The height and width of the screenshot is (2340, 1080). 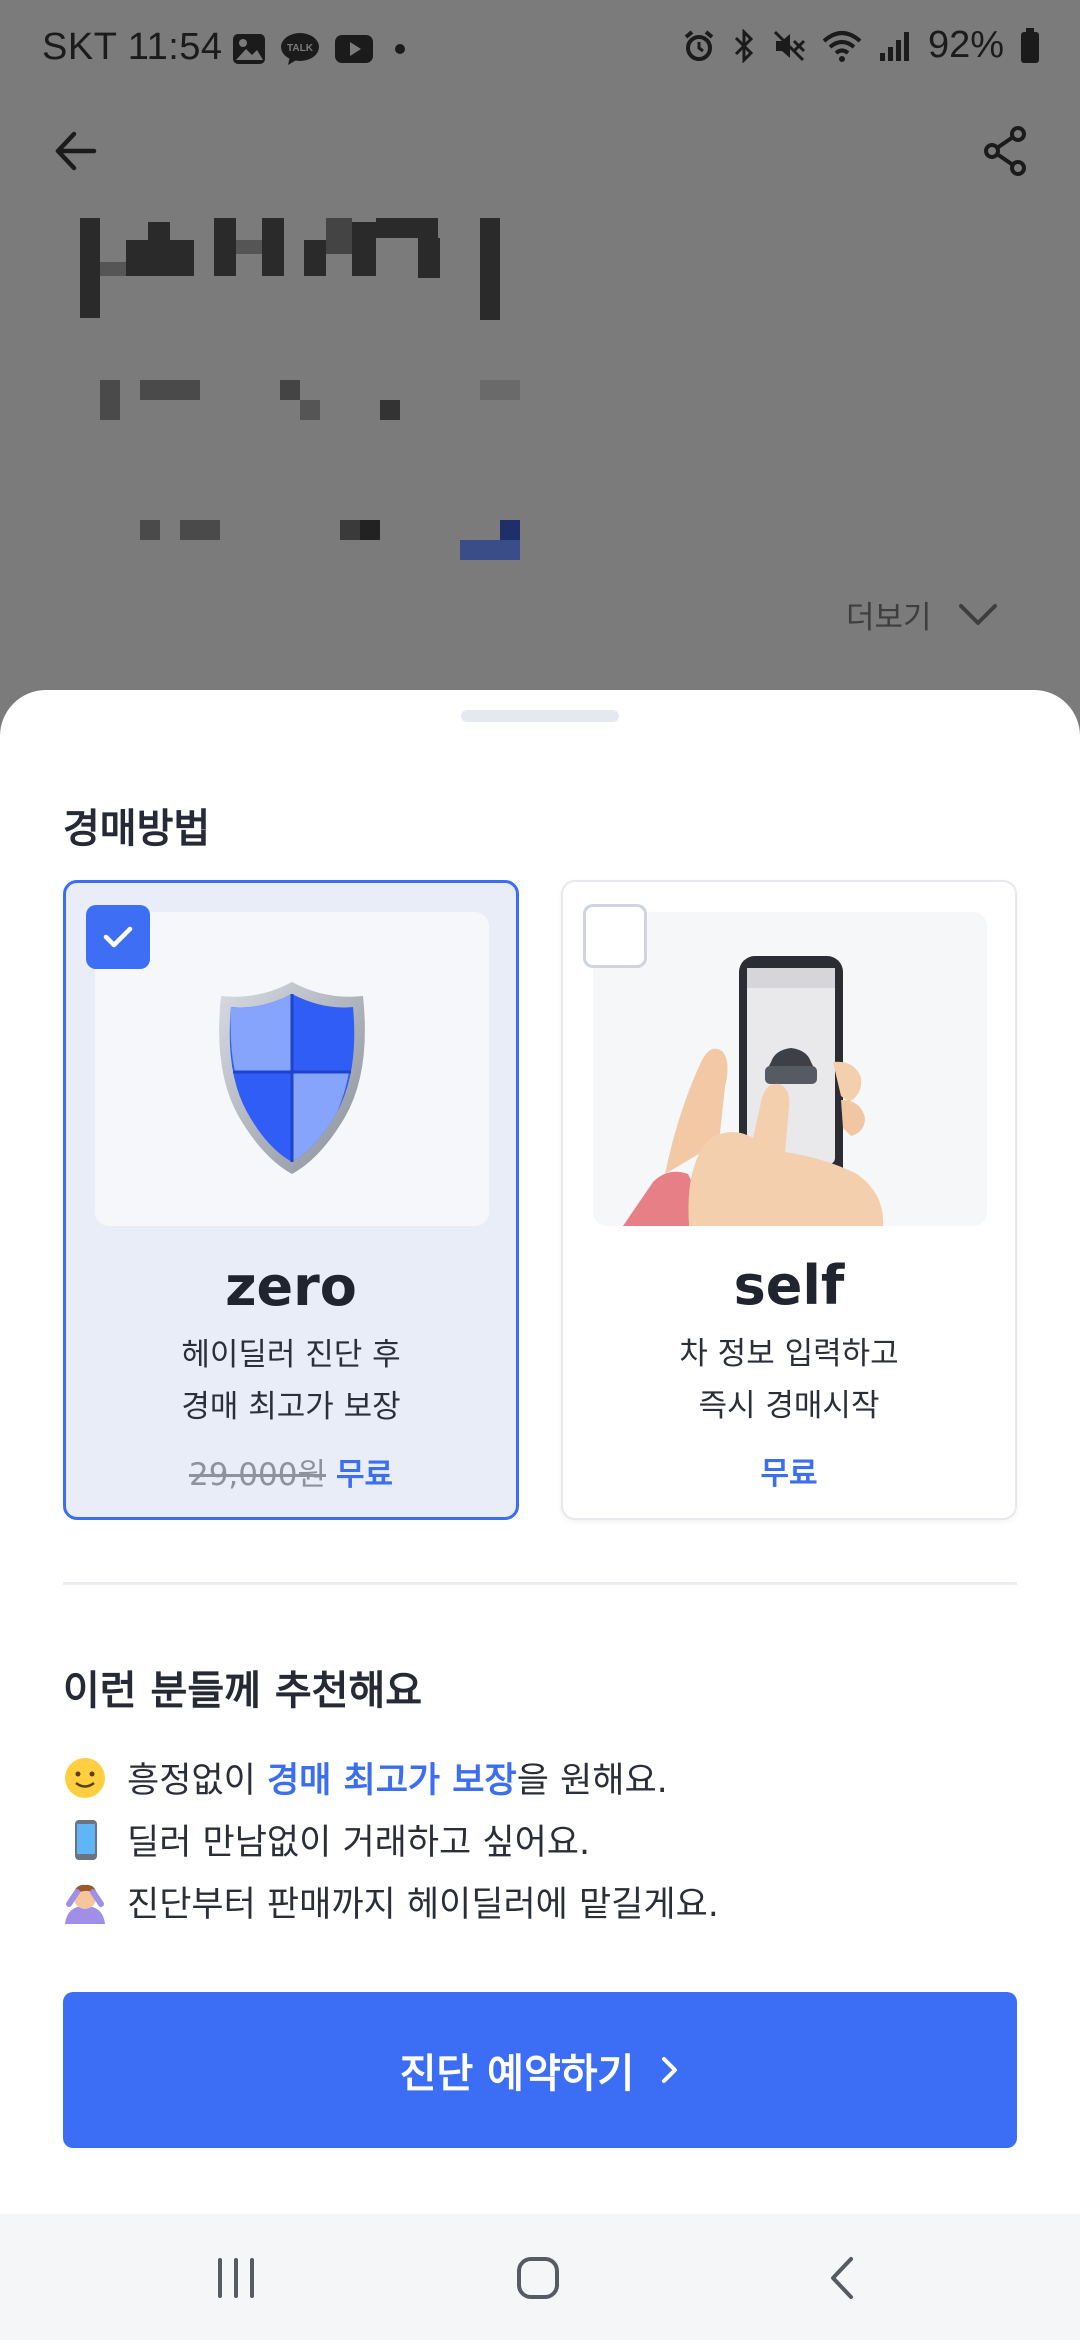 I want to click on person-emoji, so click(x=85, y=1902).